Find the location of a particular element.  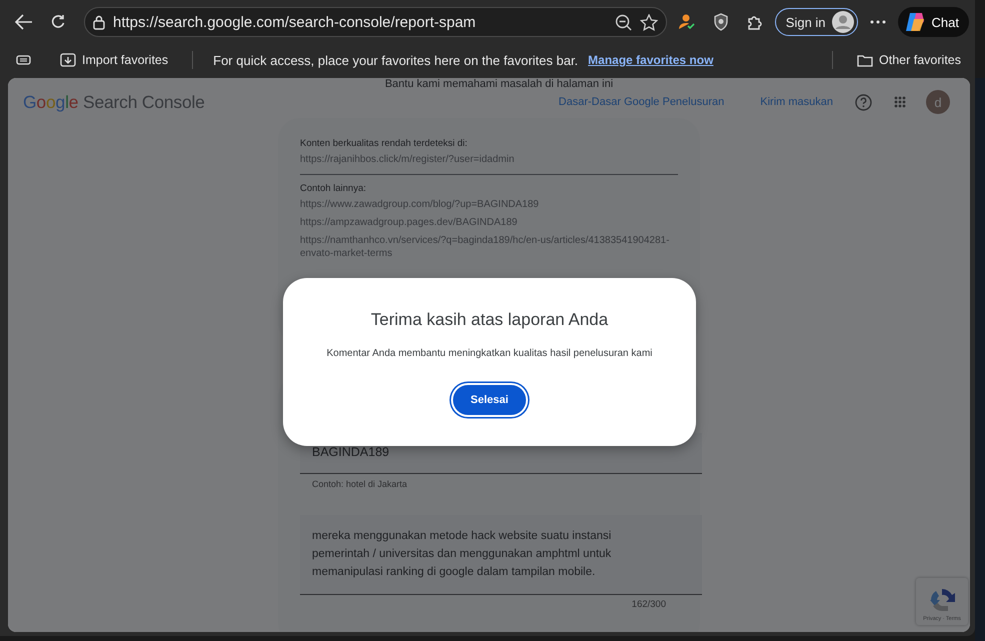

header-link: Kirim masukan is located at coordinates (796, 102).